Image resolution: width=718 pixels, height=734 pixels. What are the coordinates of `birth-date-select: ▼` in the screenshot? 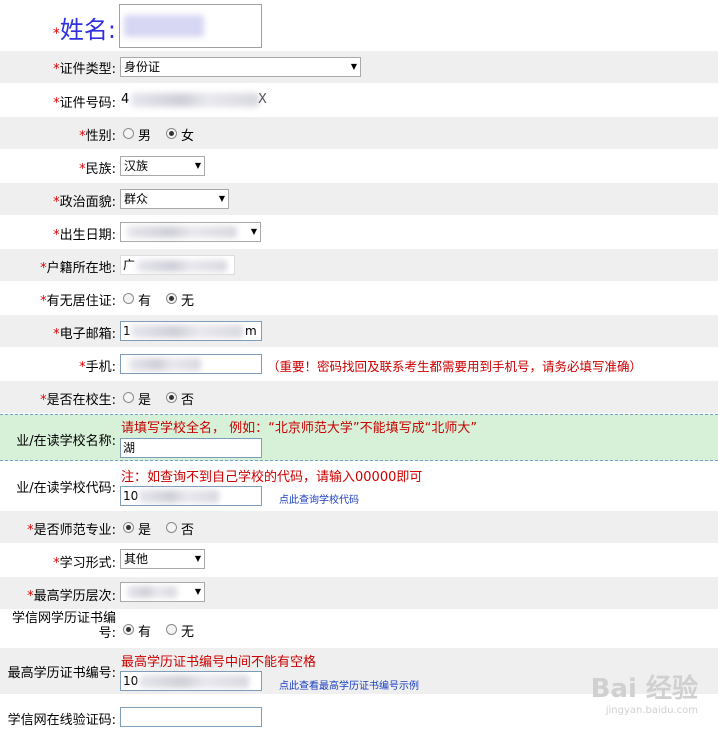 It's located at (190, 232).